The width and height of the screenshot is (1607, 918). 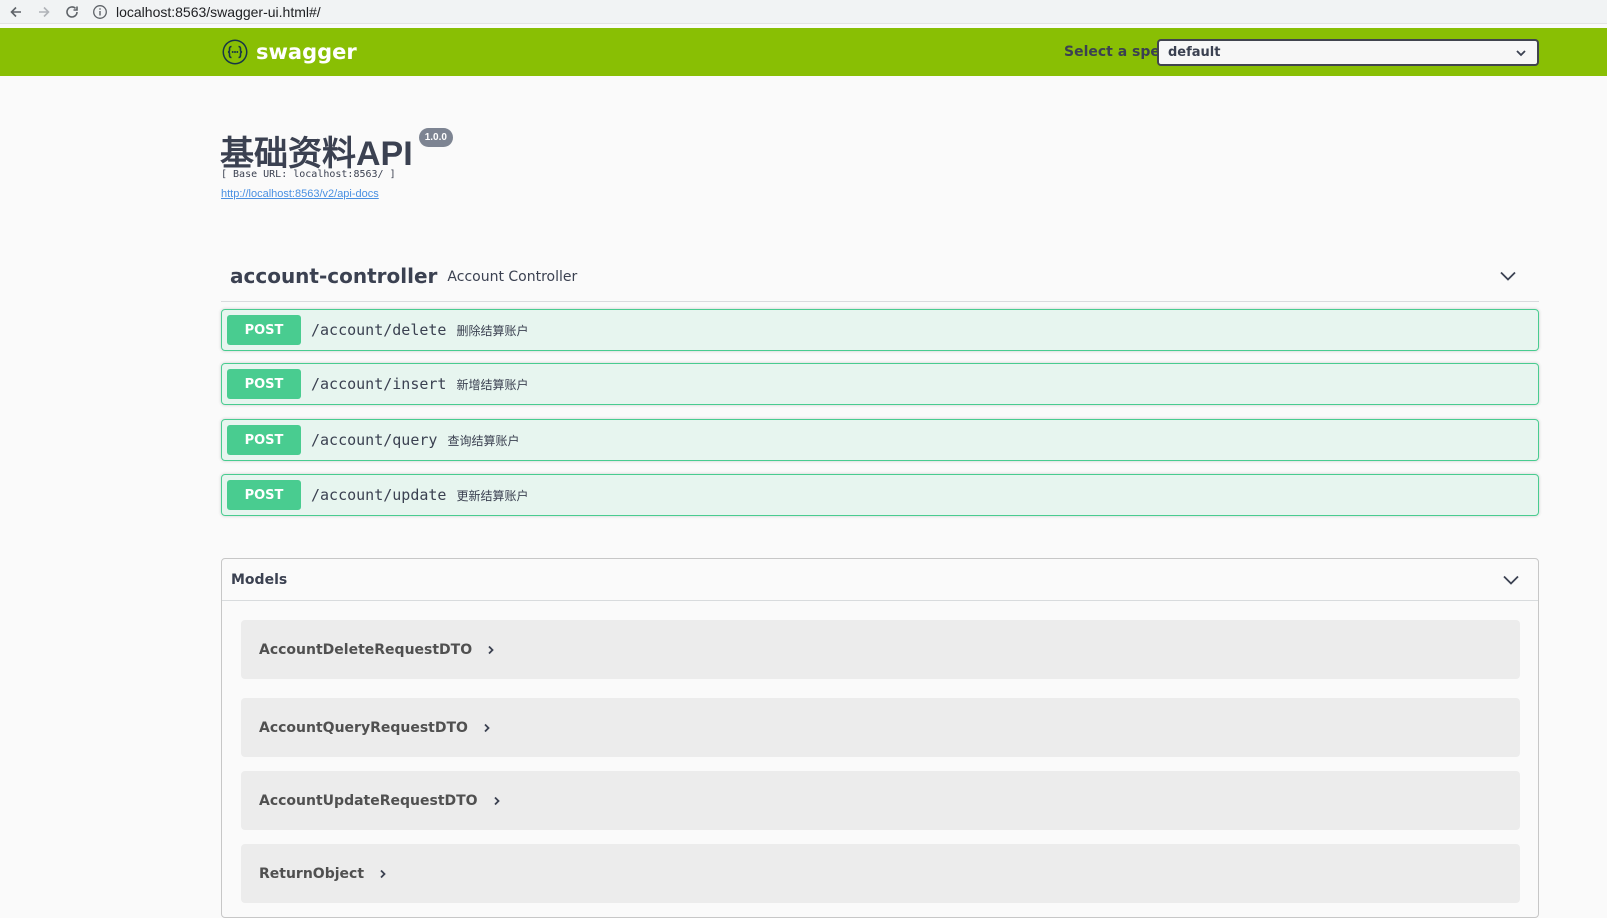 What do you see at coordinates (368, 800) in the screenshot?
I see `model-name: AccountUpdateRequestDTO` at bounding box center [368, 800].